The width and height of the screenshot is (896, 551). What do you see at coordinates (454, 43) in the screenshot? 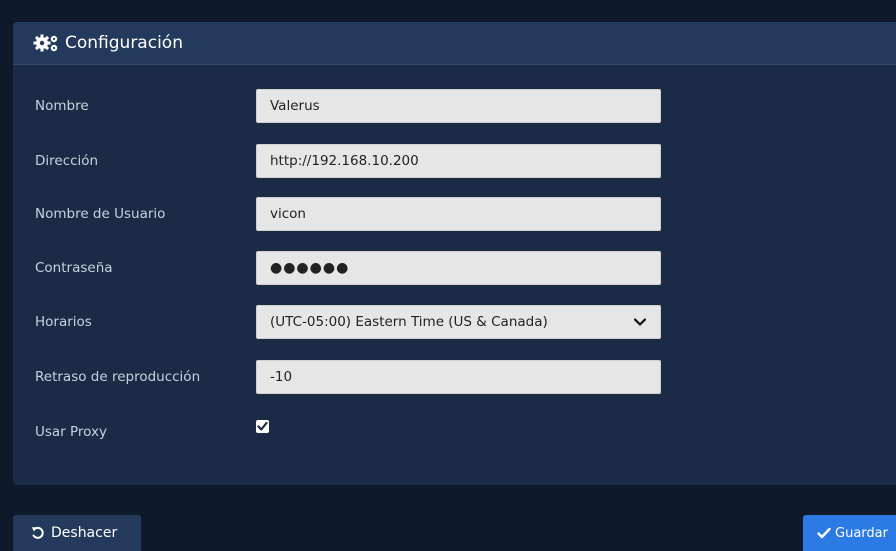
I see `panel-header: Configuración` at bounding box center [454, 43].